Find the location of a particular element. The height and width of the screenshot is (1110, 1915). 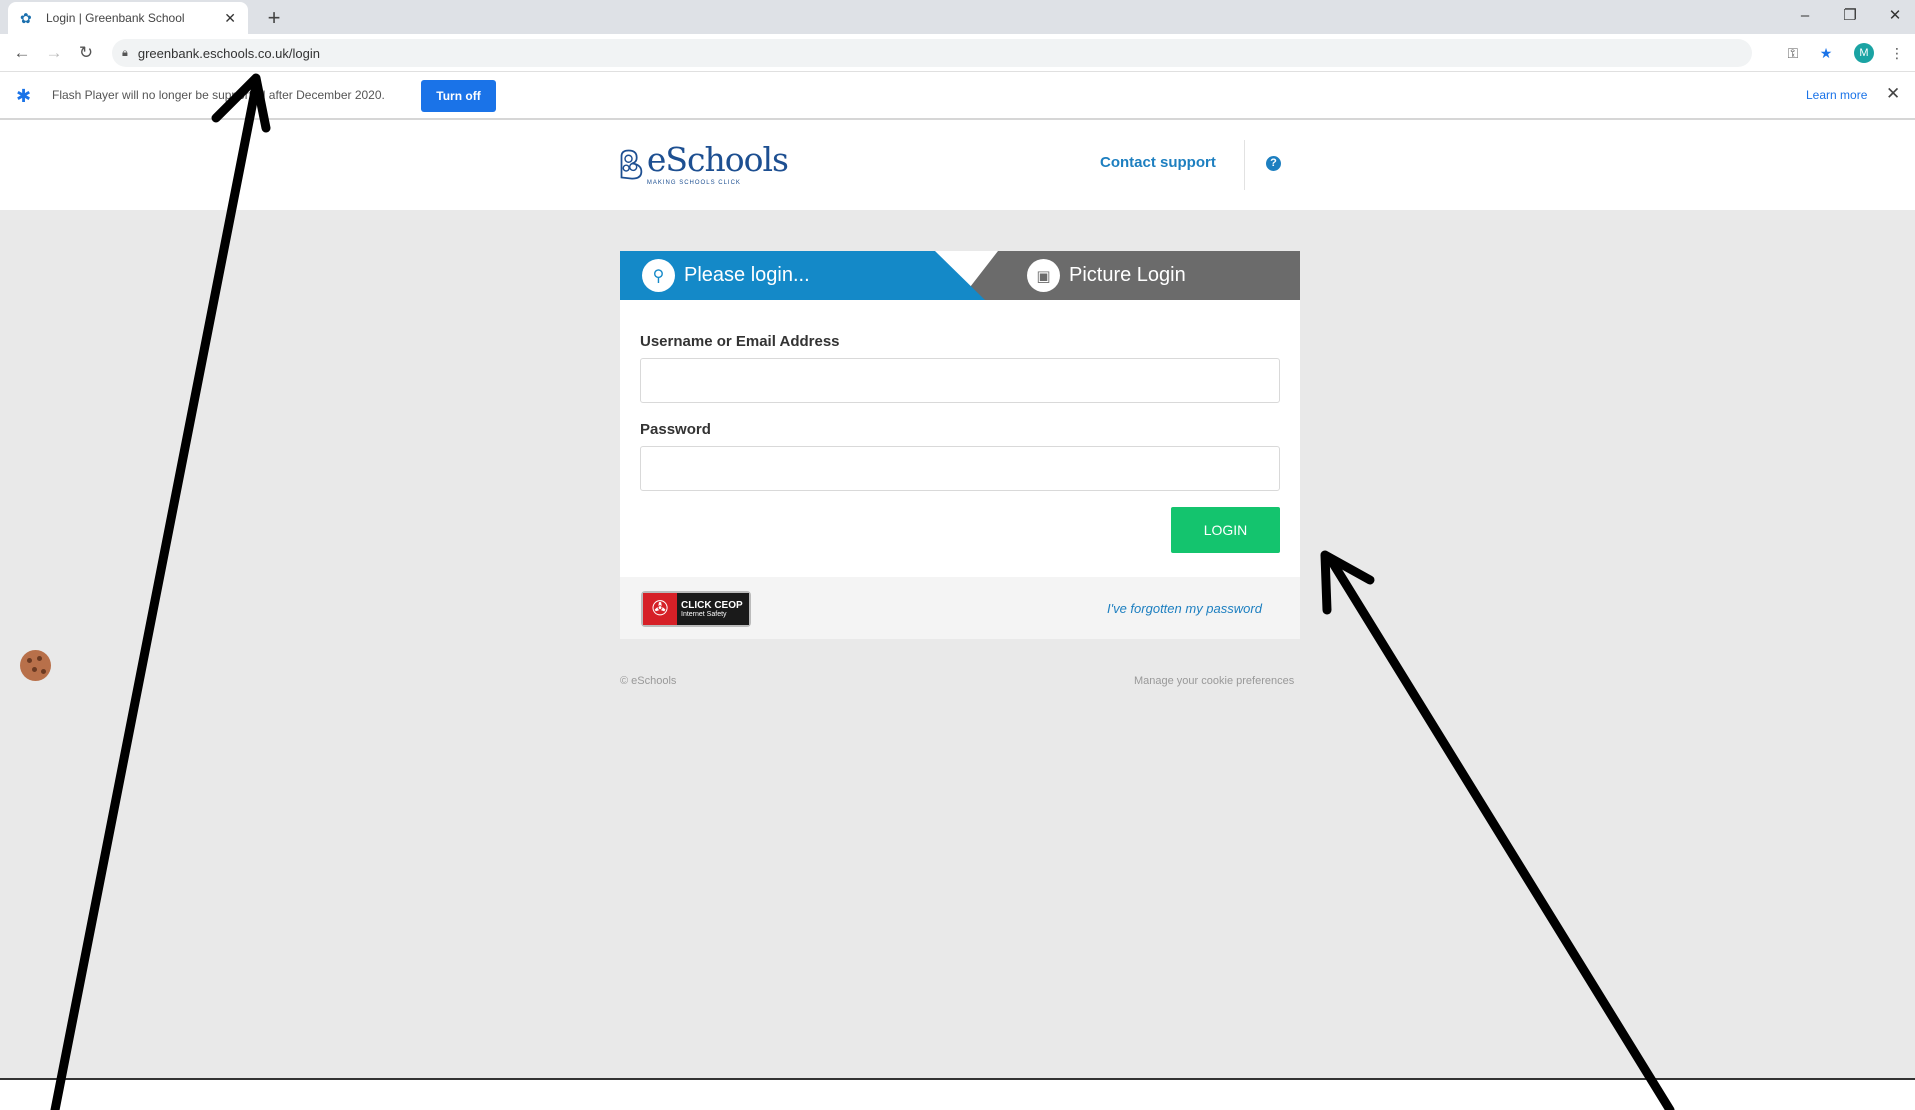

username-label: Username or Email Address is located at coordinates (740, 341).